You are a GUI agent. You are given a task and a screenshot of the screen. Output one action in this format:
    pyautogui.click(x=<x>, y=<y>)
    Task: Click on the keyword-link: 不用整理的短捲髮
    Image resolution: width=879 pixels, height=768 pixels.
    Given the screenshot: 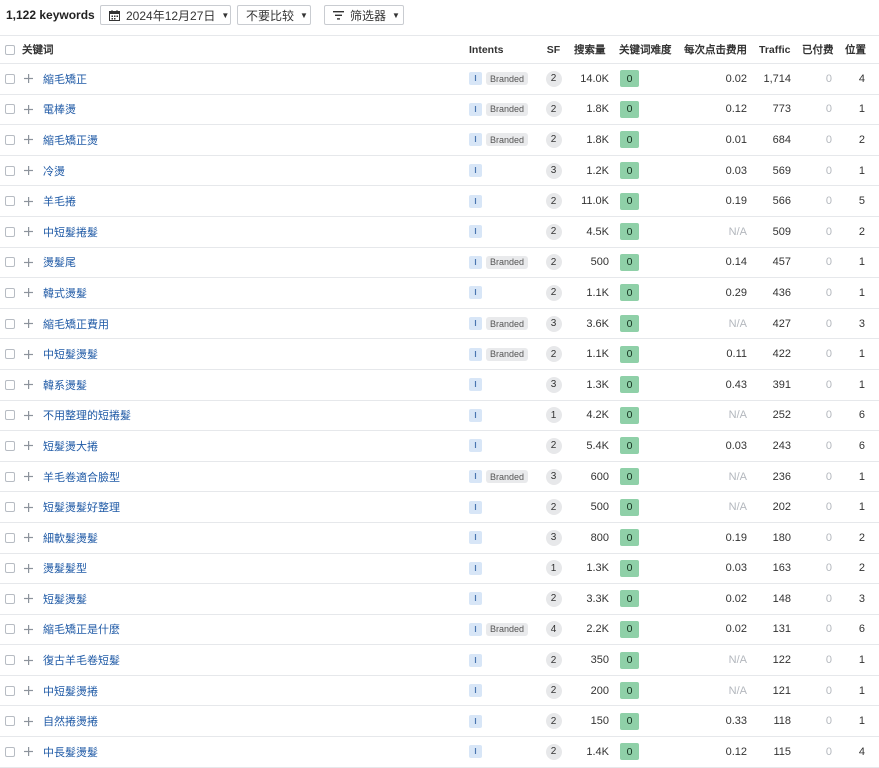 What is the action you would take?
    pyautogui.click(x=87, y=416)
    